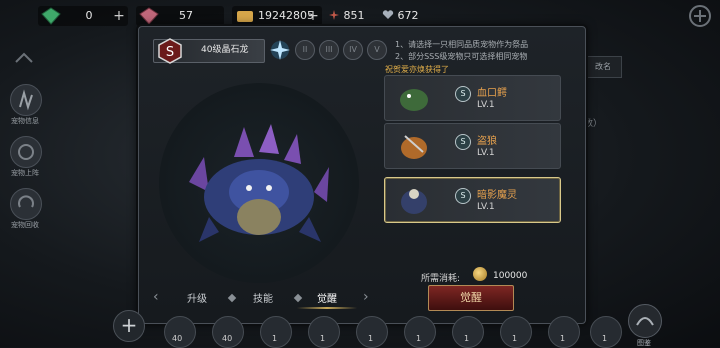  I want to click on beast-icon, so click(26, 152).